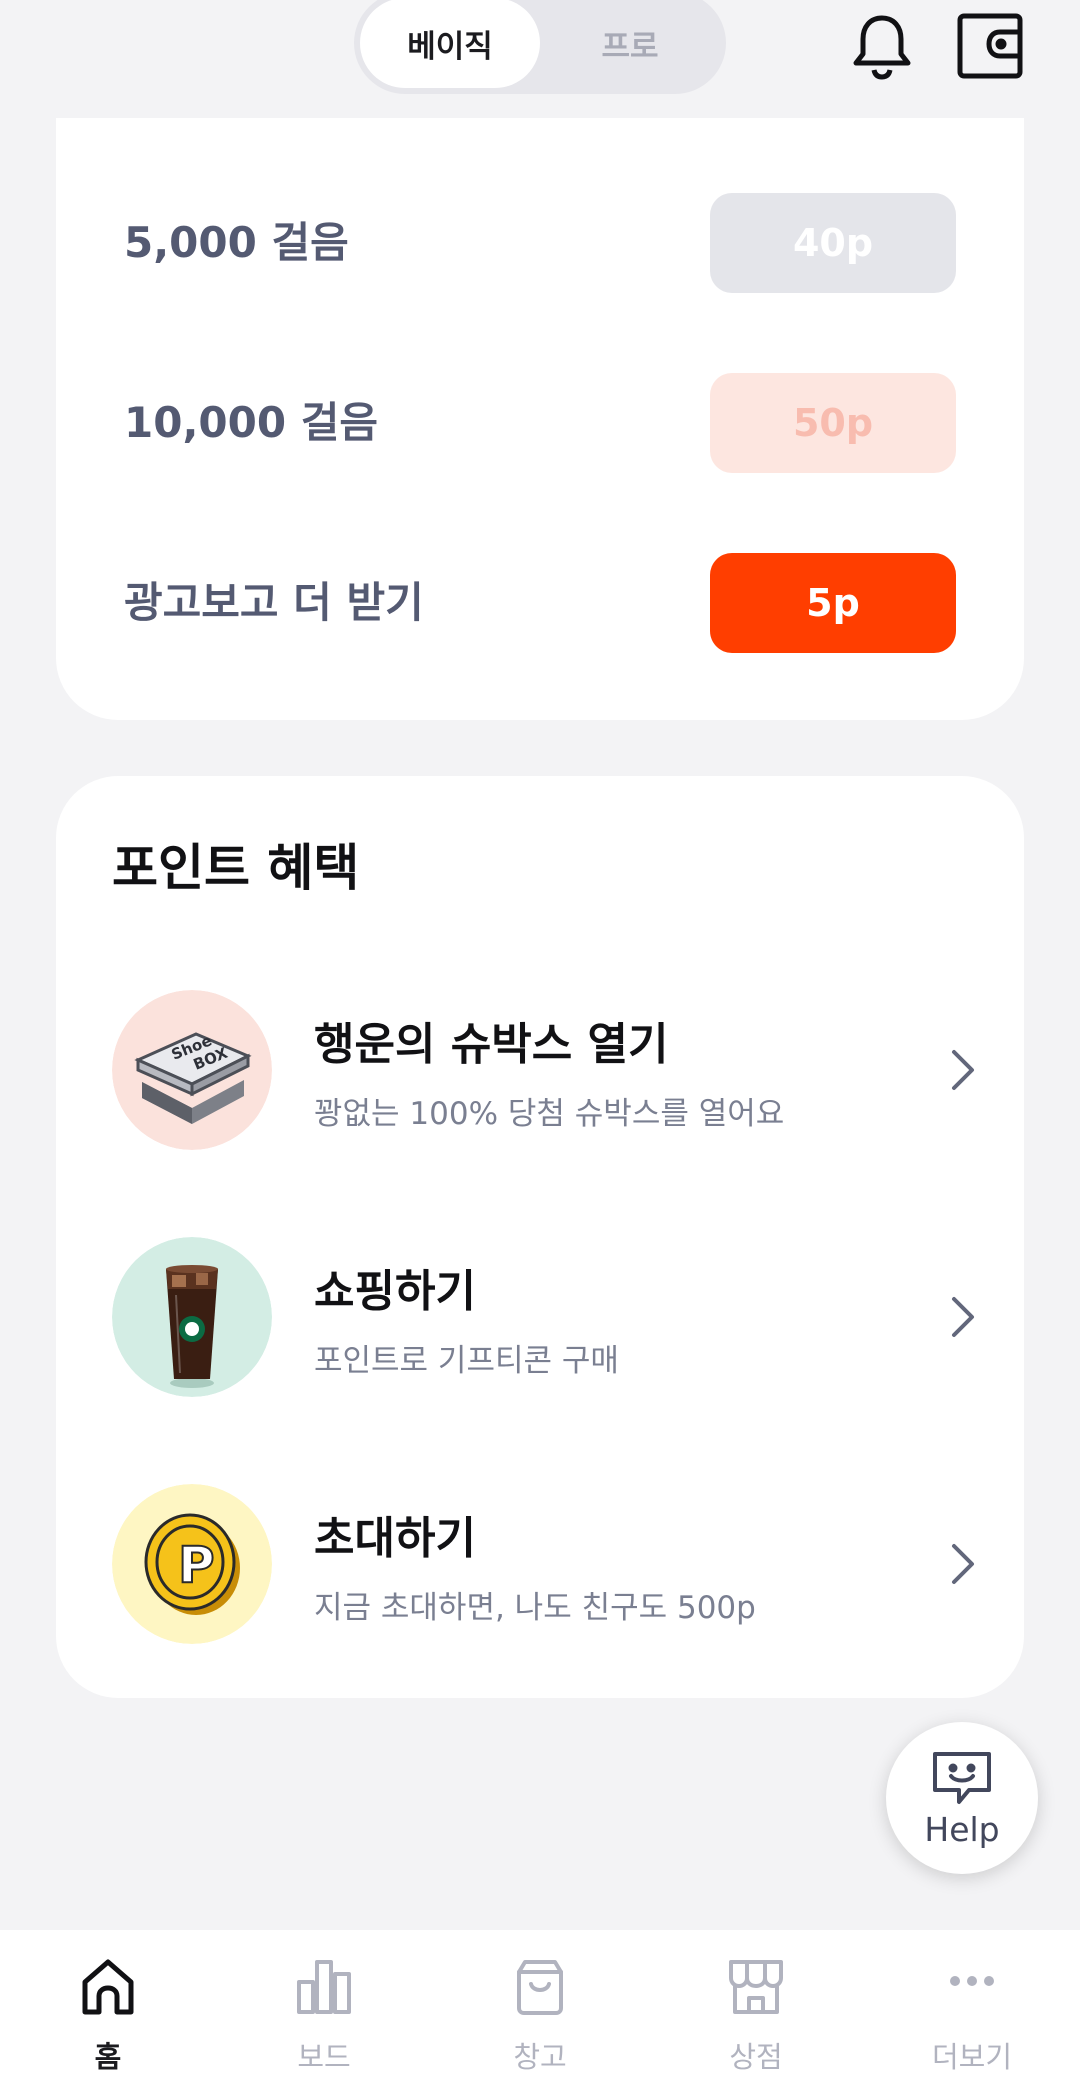  I want to click on nav-item-board: 보드, so click(324, 2007).